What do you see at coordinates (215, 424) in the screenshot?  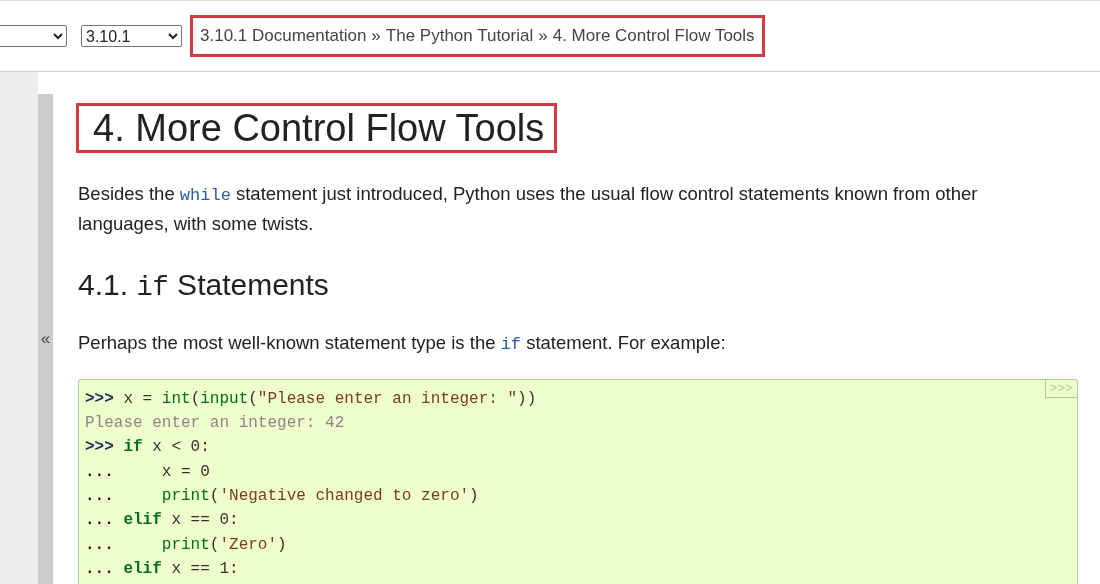 I see `code-line: Please enter an integer: 42` at bounding box center [215, 424].